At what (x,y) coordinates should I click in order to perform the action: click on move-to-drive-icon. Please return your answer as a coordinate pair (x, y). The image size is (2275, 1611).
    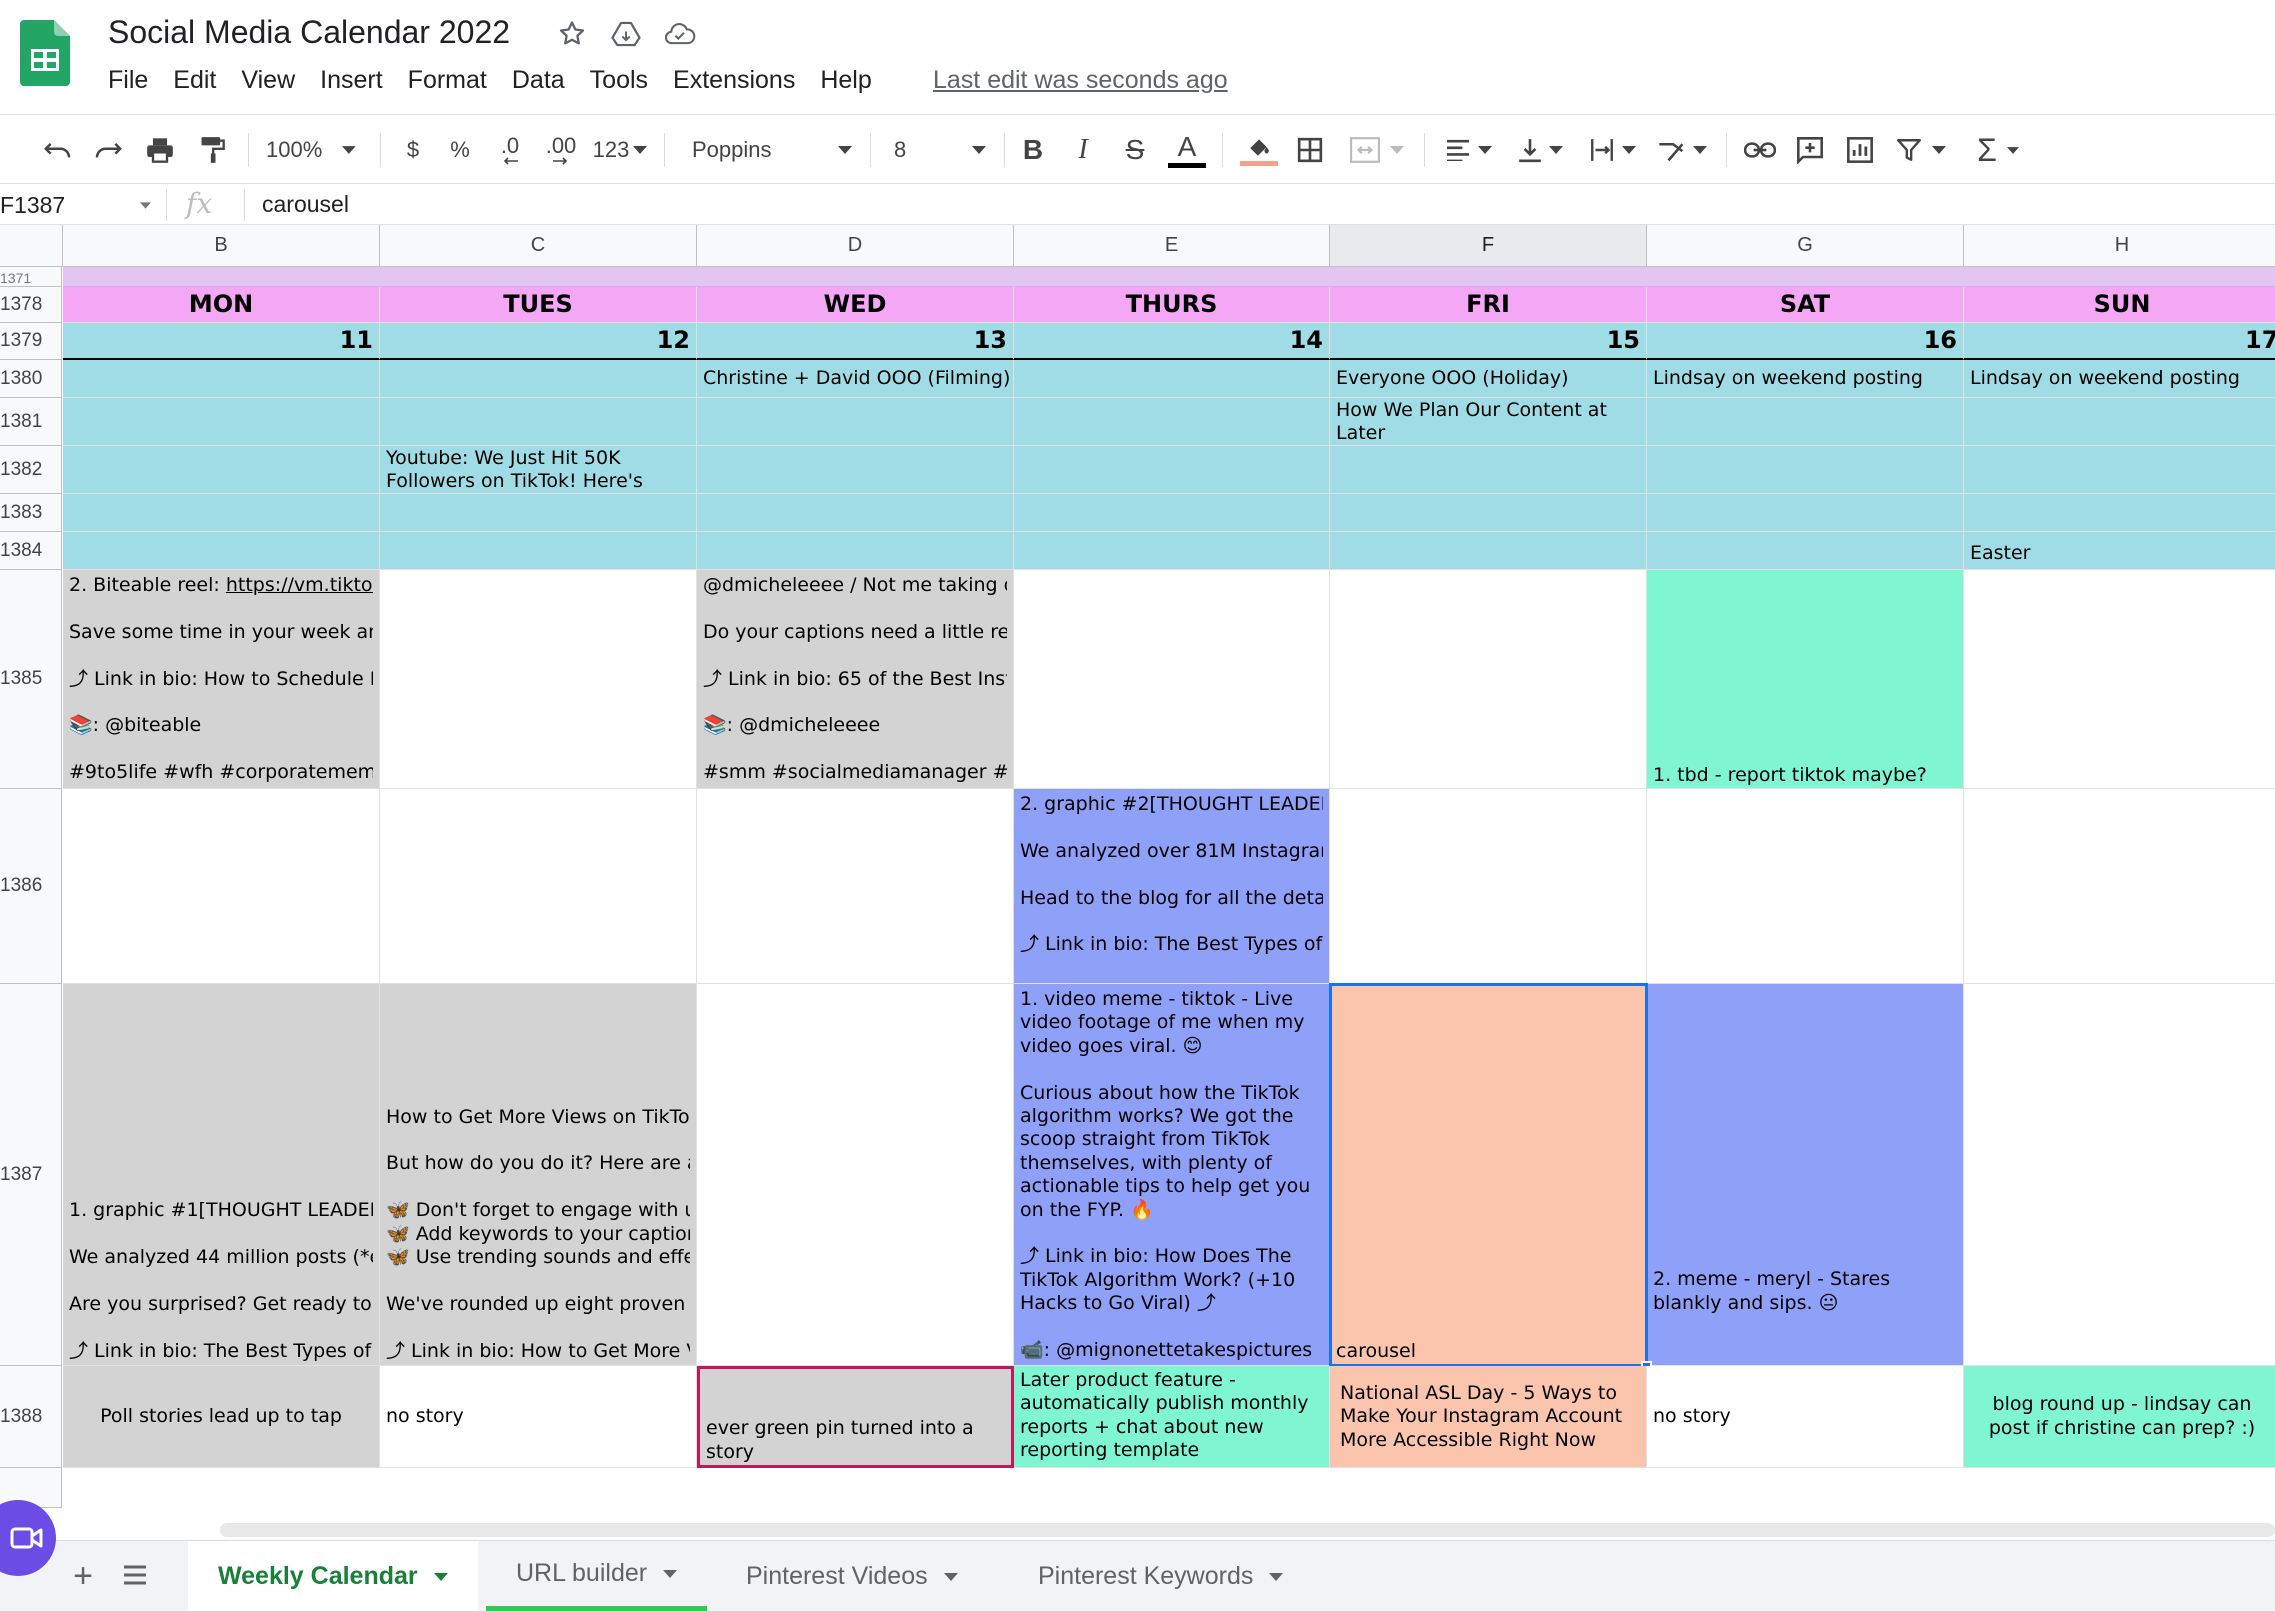
    Looking at the image, I should click on (626, 34).